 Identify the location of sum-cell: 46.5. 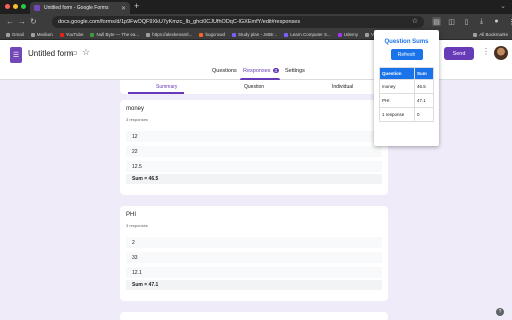
(424, 86).